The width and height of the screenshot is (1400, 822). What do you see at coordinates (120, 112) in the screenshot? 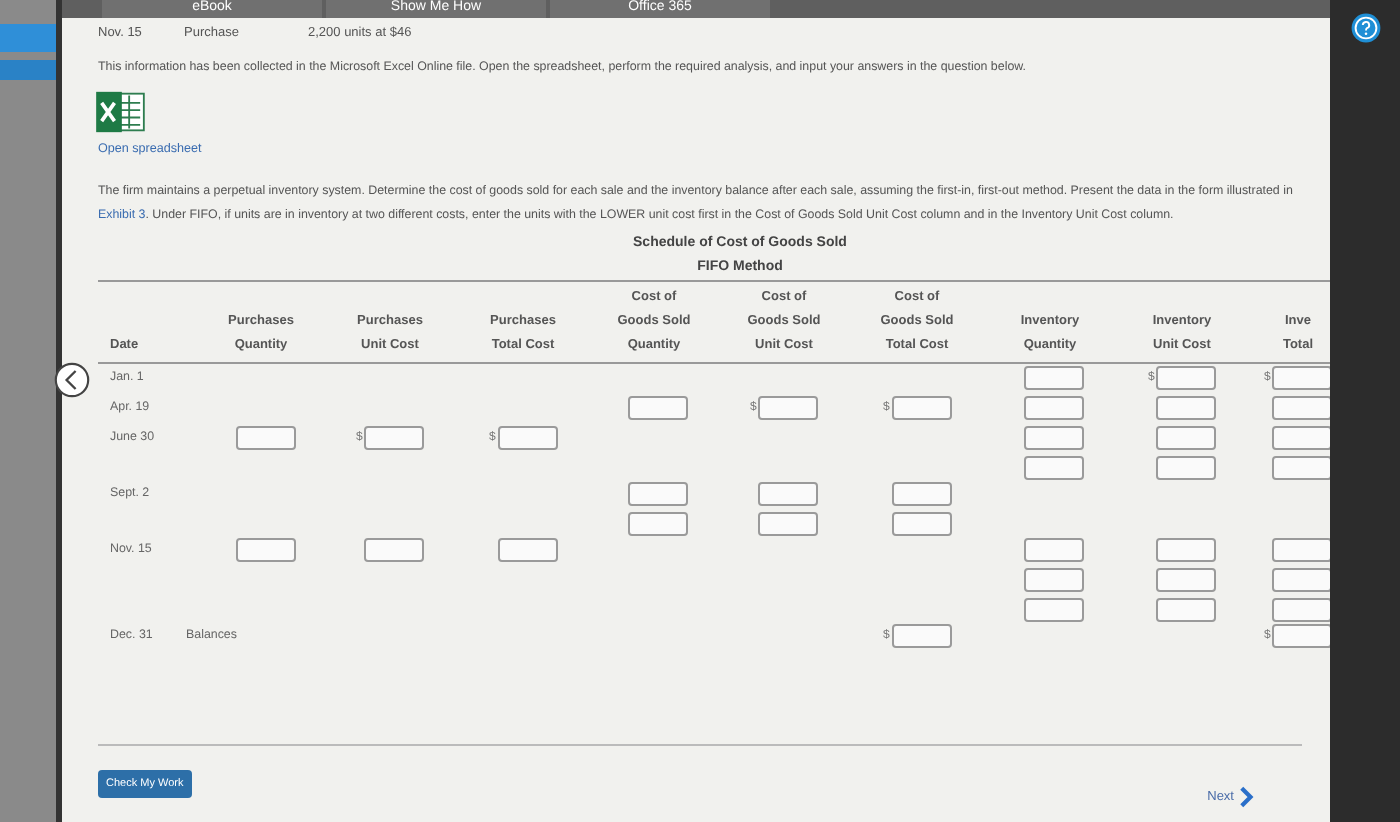
I see `spreadsheet-icon` at bounding box center [120, 112].